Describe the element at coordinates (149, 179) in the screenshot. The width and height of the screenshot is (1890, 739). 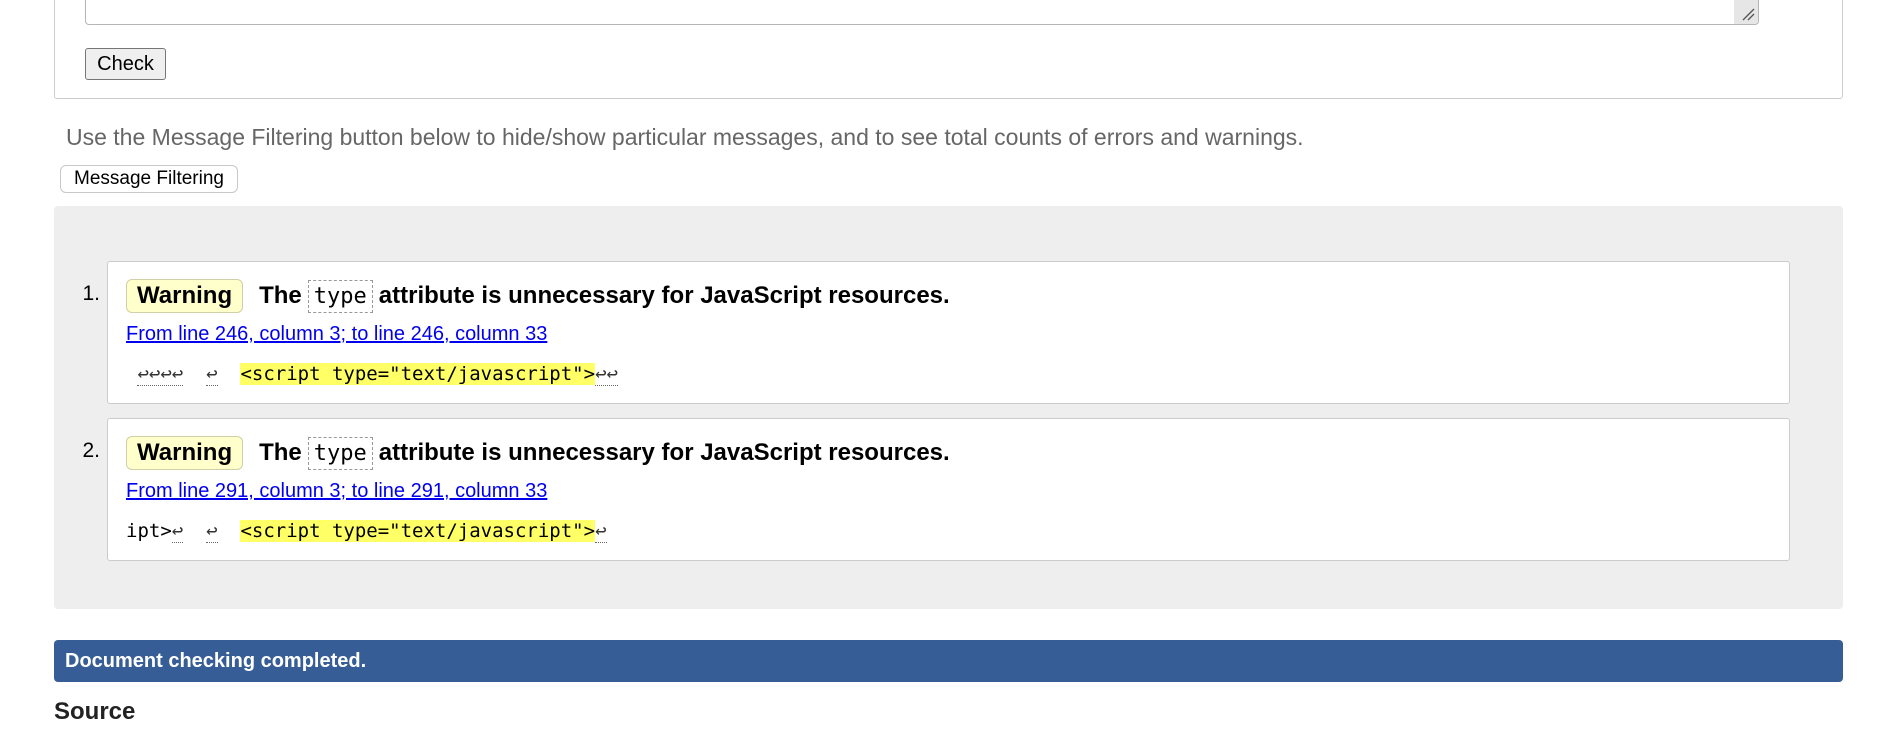
I see `message-filtering-button: Message Filtering` at that location.